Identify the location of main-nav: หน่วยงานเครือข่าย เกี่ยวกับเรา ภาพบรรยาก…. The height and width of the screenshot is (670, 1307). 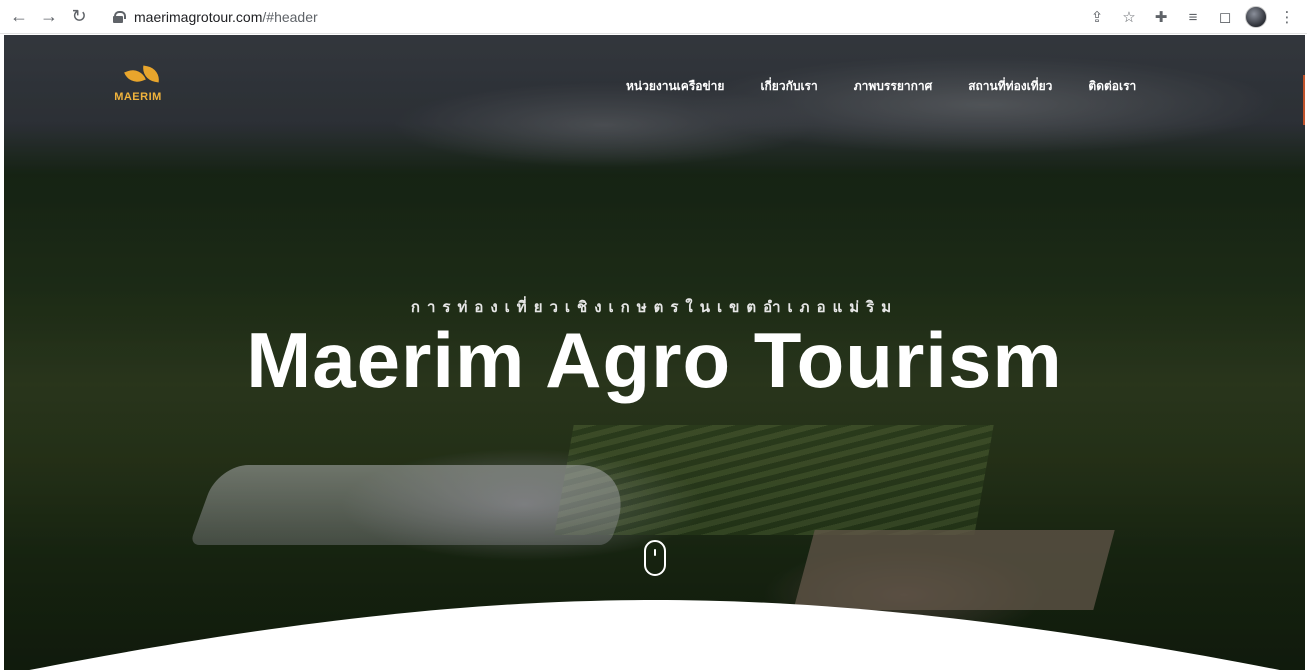
(881, 86).